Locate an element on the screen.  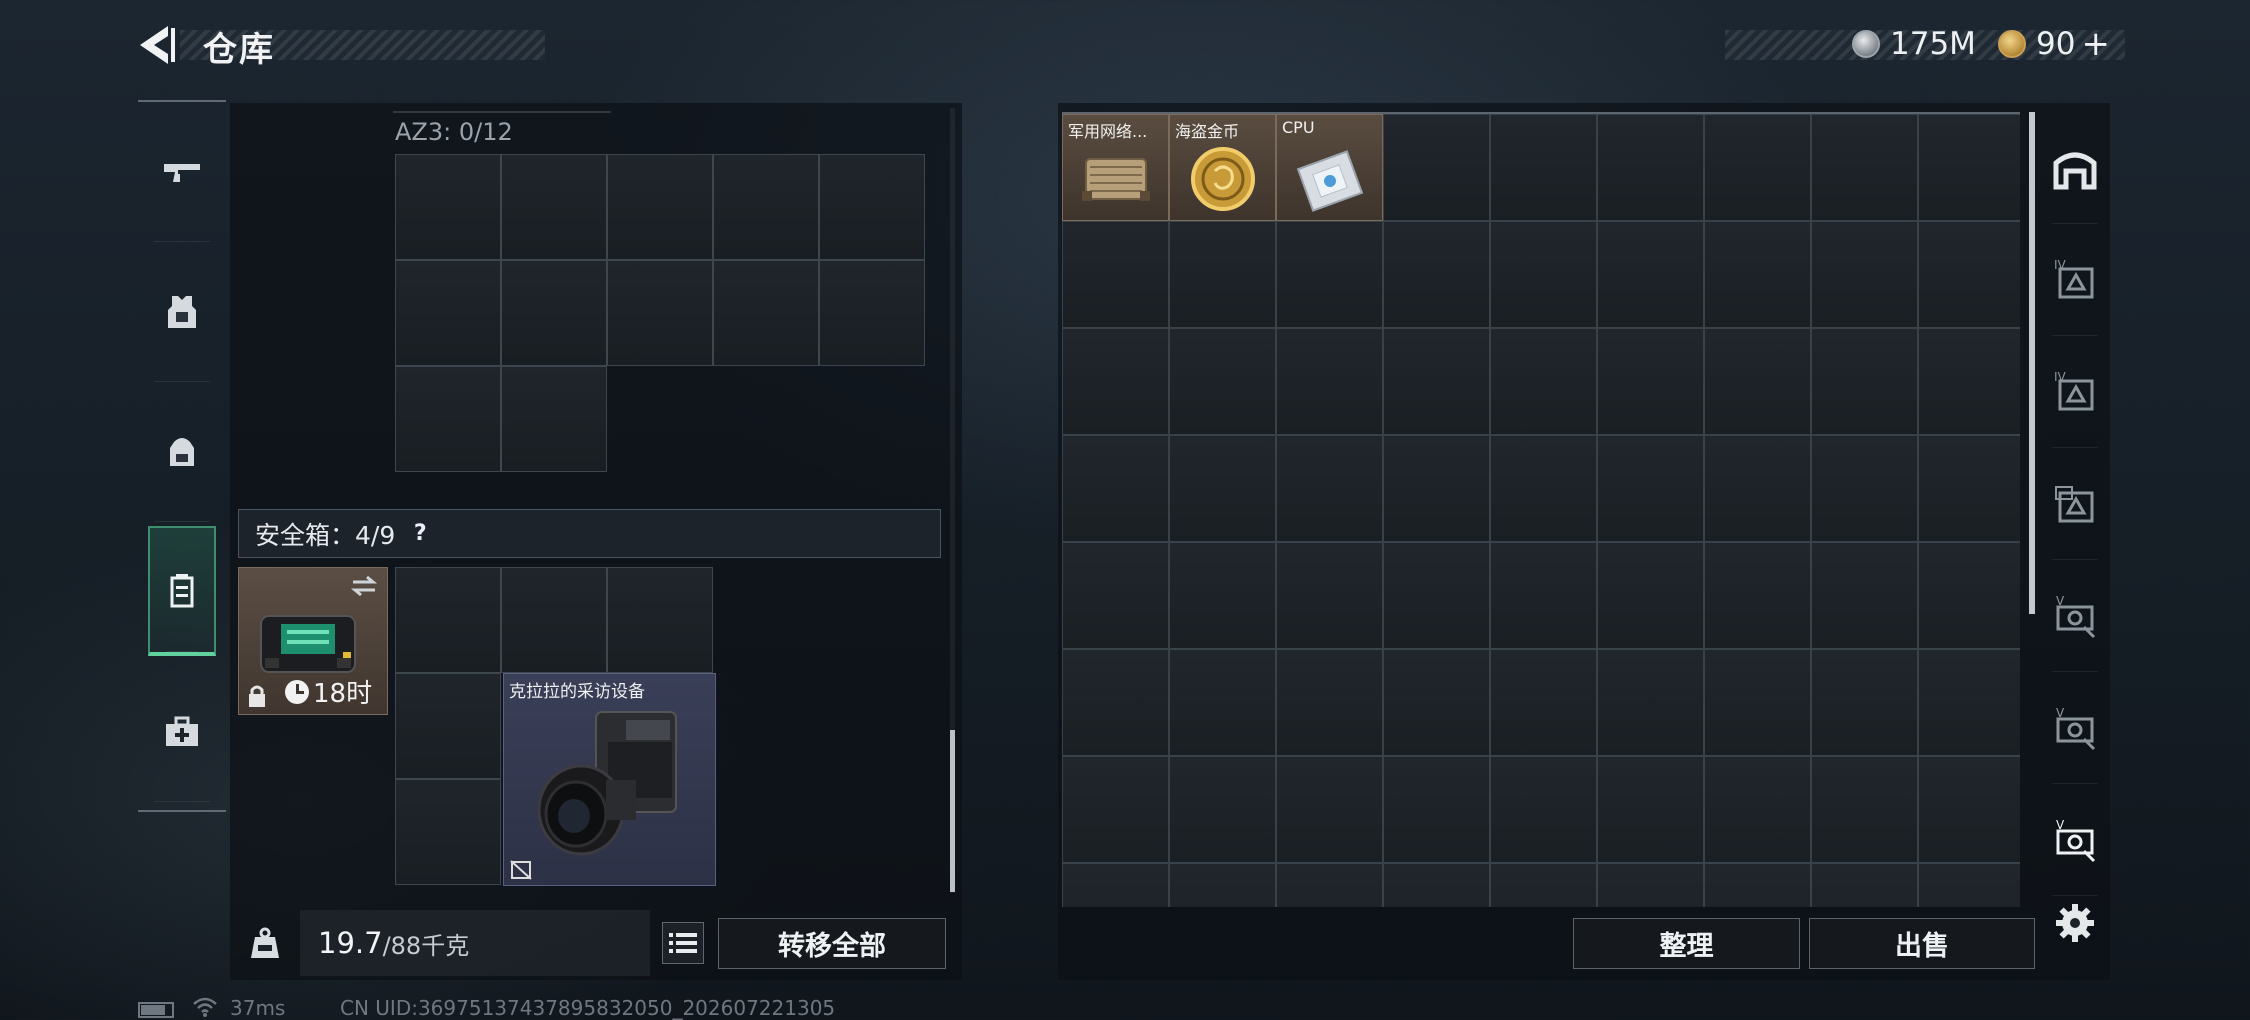
settings-button is located at coordinates (2075, 923).